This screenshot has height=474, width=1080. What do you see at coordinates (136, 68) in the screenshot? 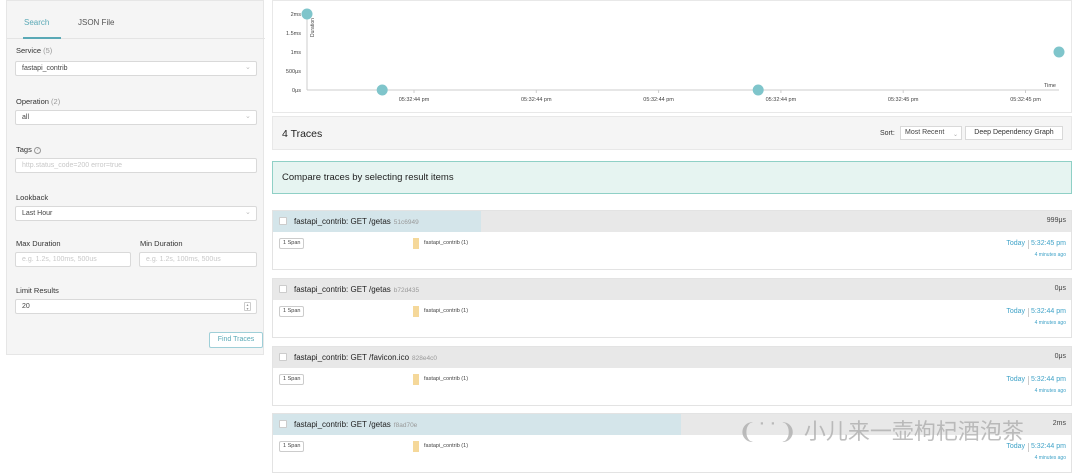
I see `service-select: fastapi_contrib ⌄` at bounding box center [136, 68].